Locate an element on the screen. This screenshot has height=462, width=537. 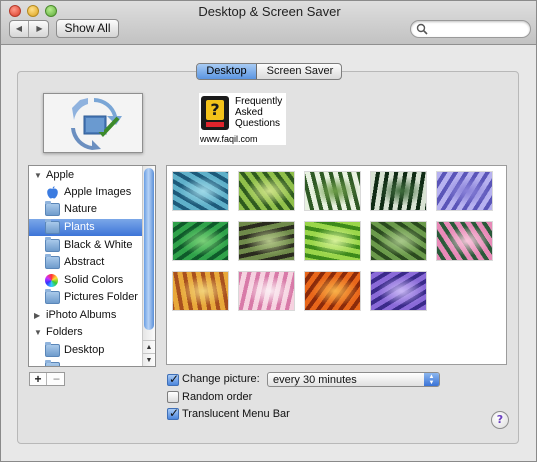
scrollbar-thumb is located at coordinates (149, 249).